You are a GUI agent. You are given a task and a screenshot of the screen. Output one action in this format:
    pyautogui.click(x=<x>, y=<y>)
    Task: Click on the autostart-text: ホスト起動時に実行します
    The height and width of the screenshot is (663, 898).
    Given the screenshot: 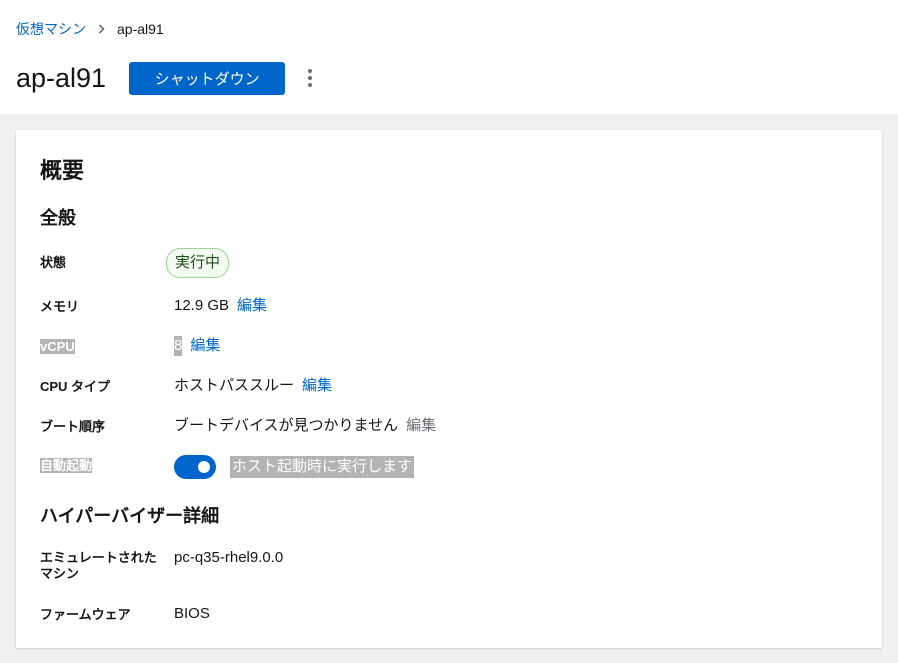 What is the action you would take?
    pyautogui.click(x=322, y=467)
    